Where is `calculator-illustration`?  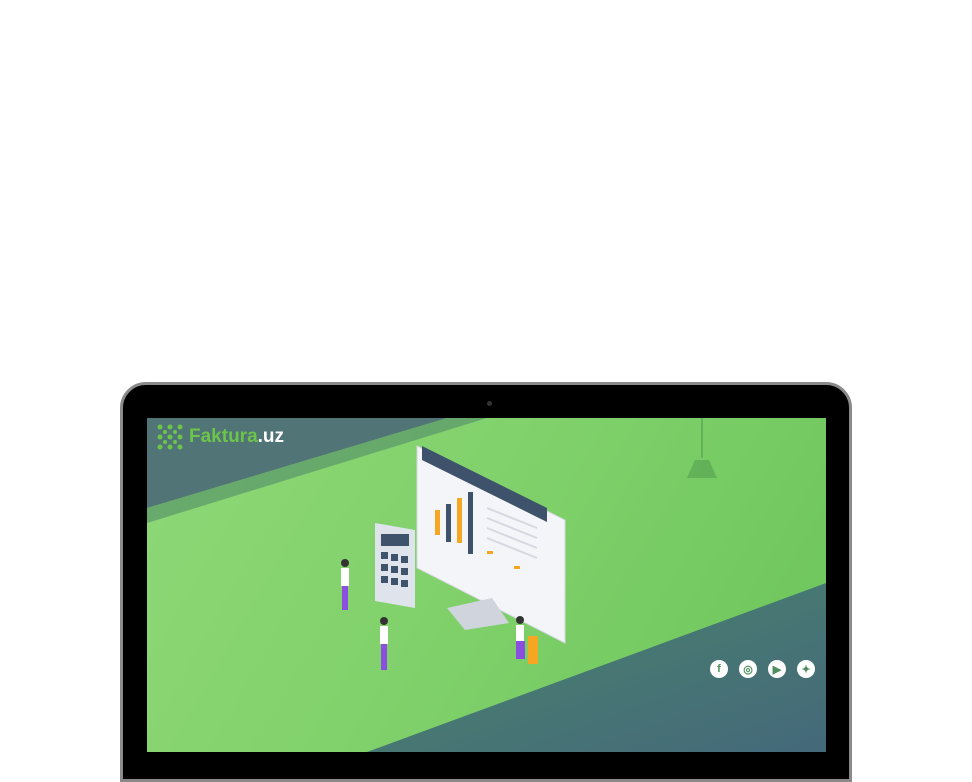 calculator-illustration is located at coordinates (395, 565).